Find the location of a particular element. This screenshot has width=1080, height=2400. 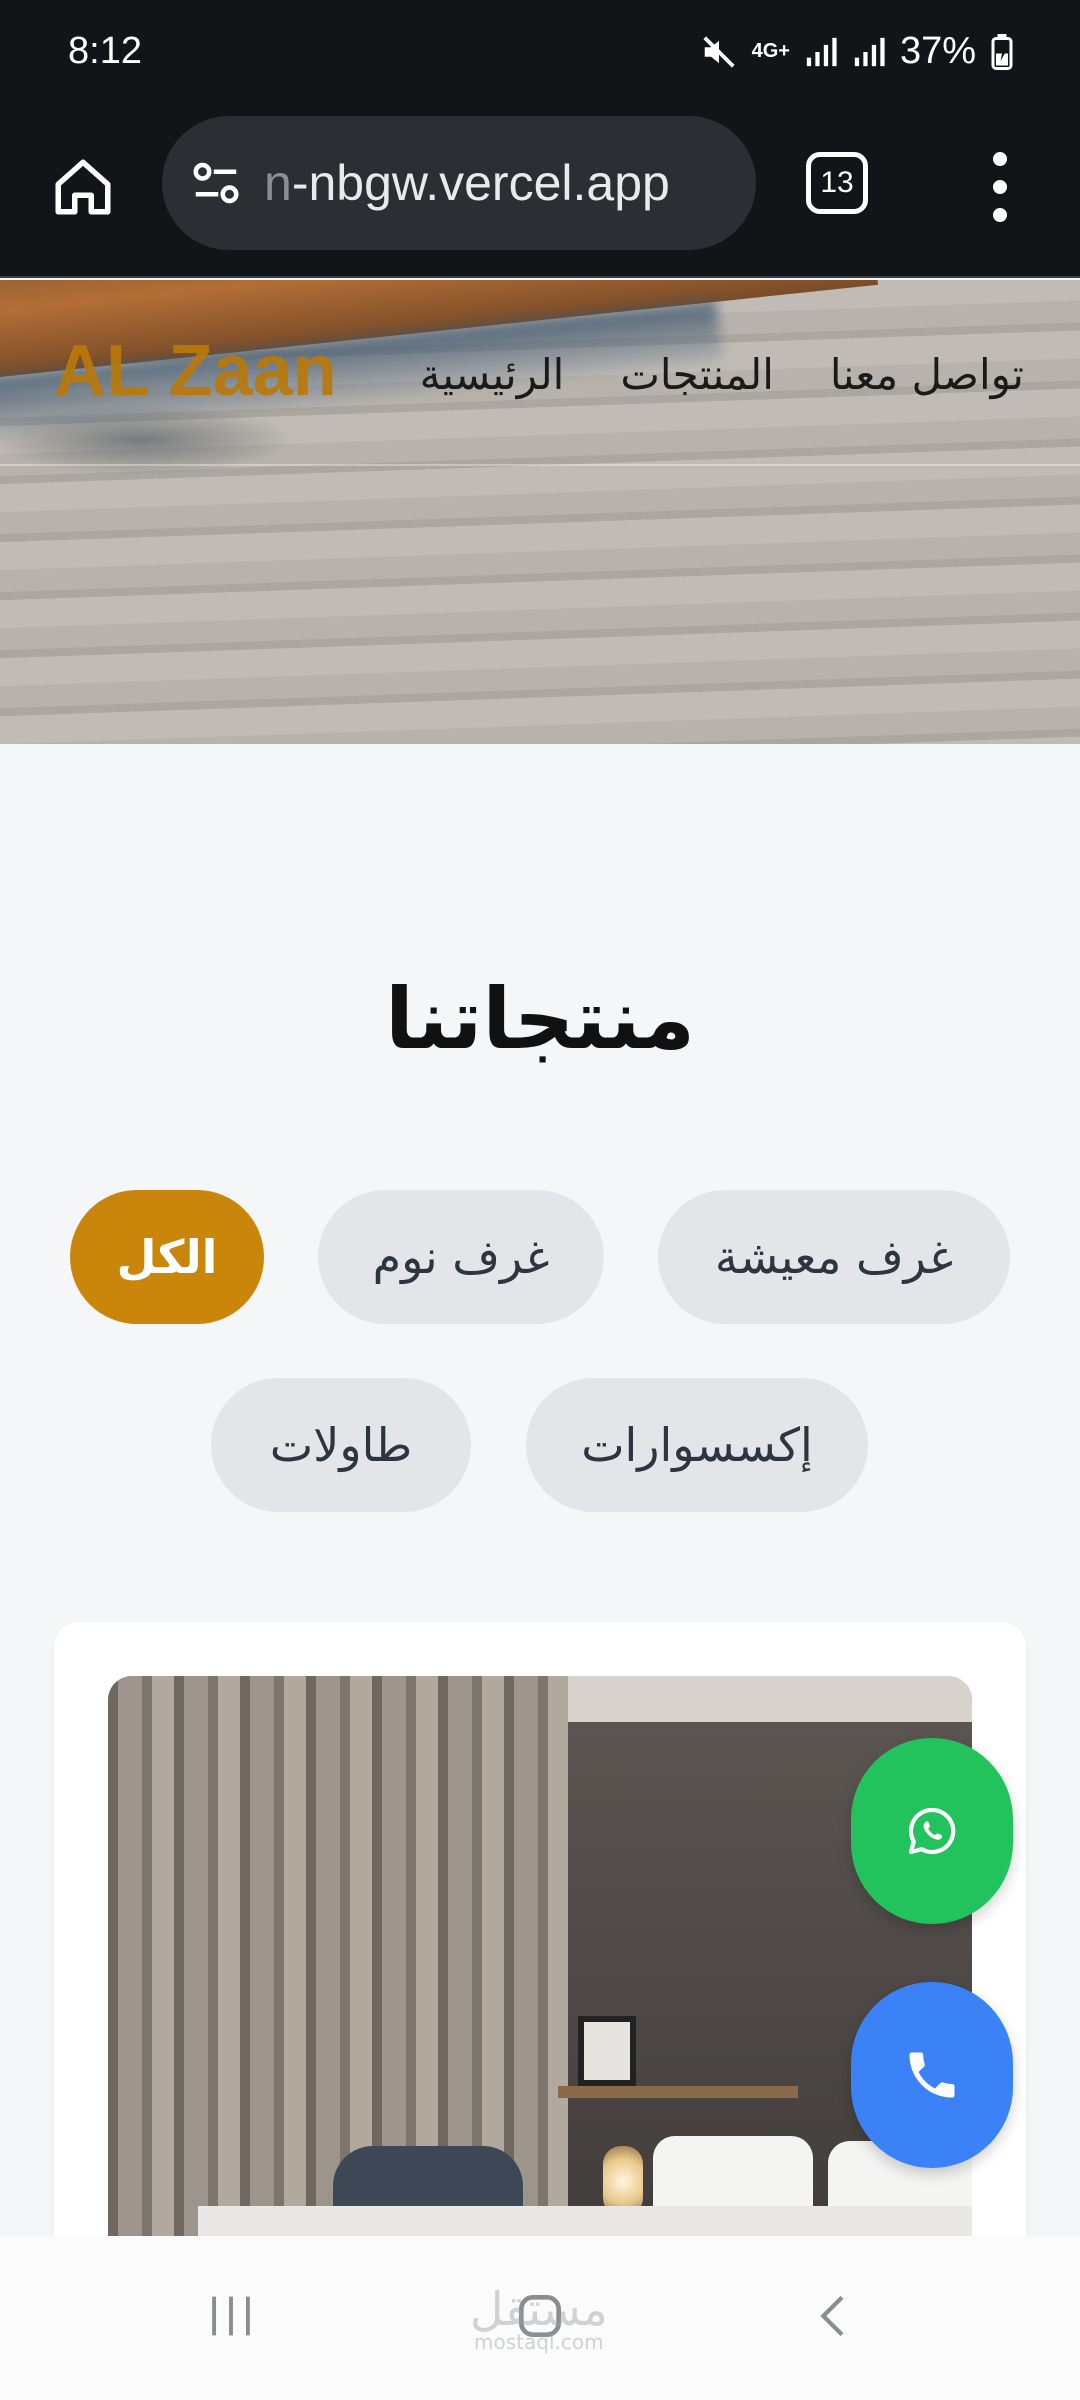

whatsapp-icon is located at coordinates (932, 1831).